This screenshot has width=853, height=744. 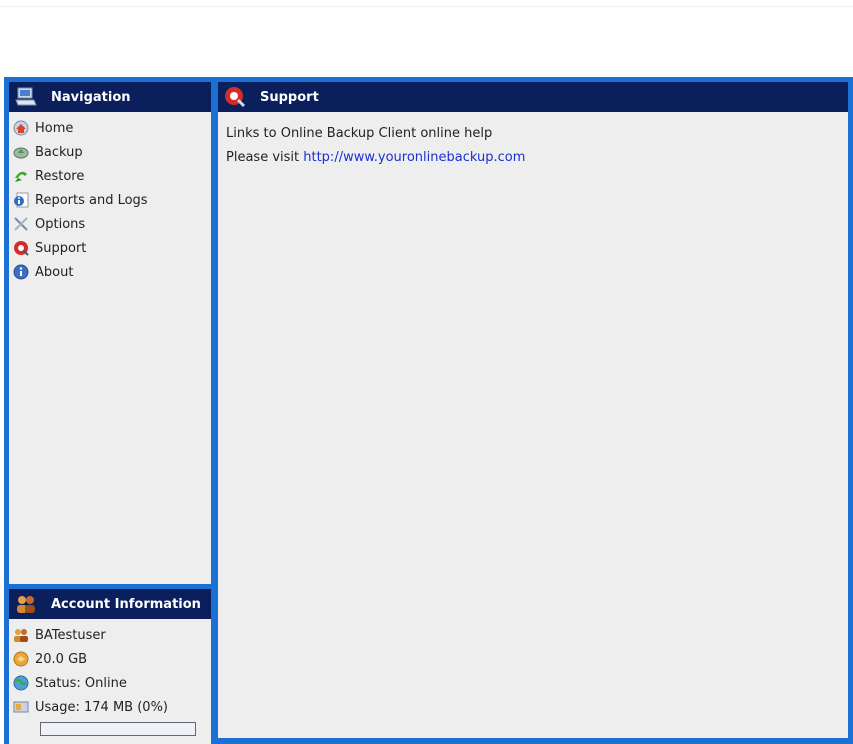 I want to click on nav-label: Home, so click(x=54, y=128).